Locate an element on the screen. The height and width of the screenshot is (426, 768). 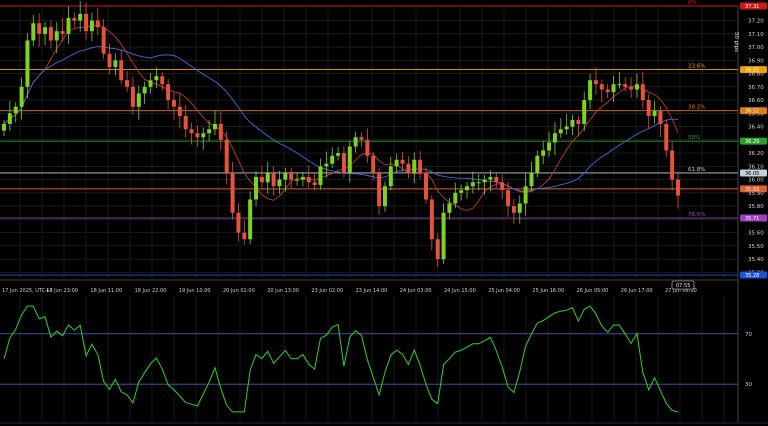
fib-level-label: 50% is located at coordinates (694, 138).